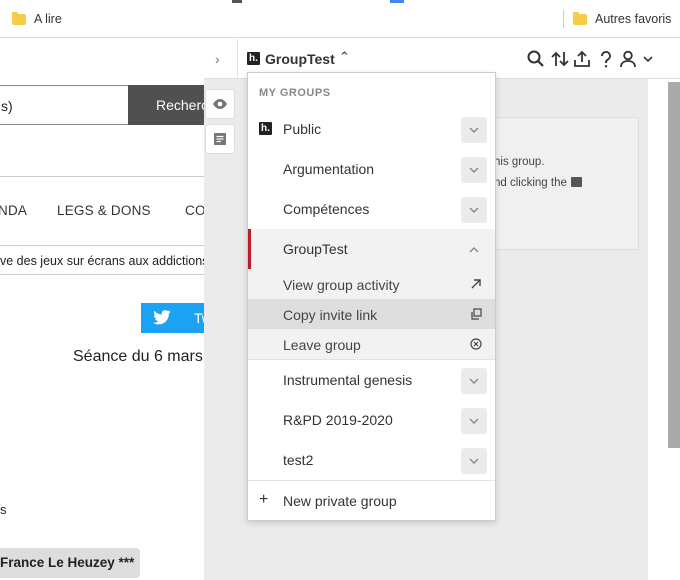 The height and width of the screenshot is (580, 680). Describe the element at coordinates (633, 19) in the screenshot. I see `bookmark-label: Autres favoris` at that location.